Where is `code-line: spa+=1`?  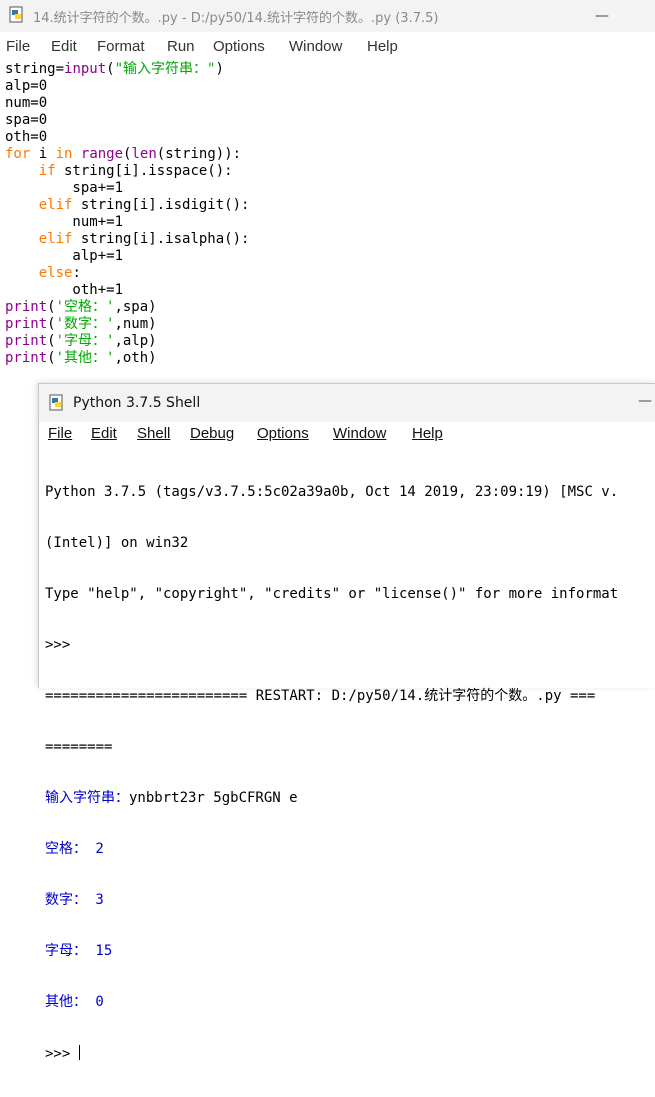 code-line: spa+=1 is located at coordinates (64, 188).